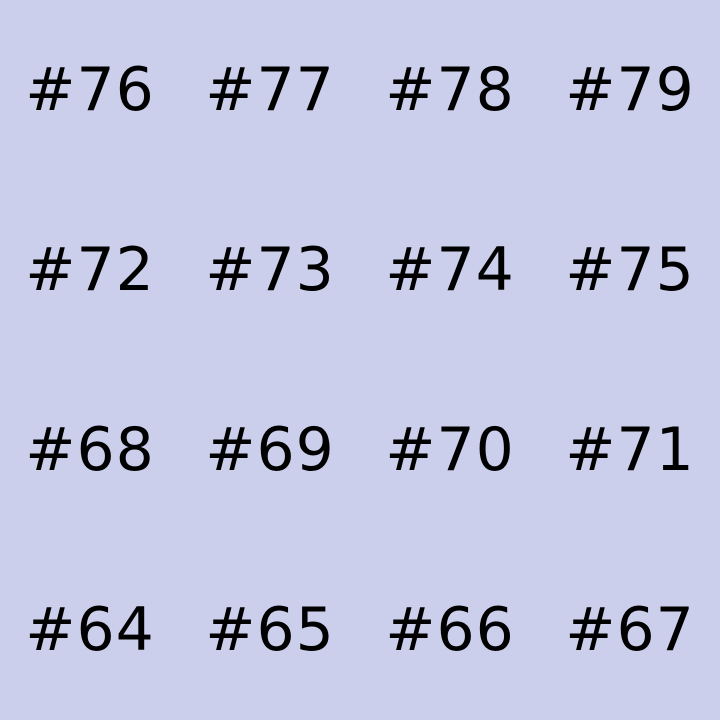 The image size is (720, 720). Describe the element at coordinates (270, 450) in the screenshot. I see `cell-69: #69` at that location.